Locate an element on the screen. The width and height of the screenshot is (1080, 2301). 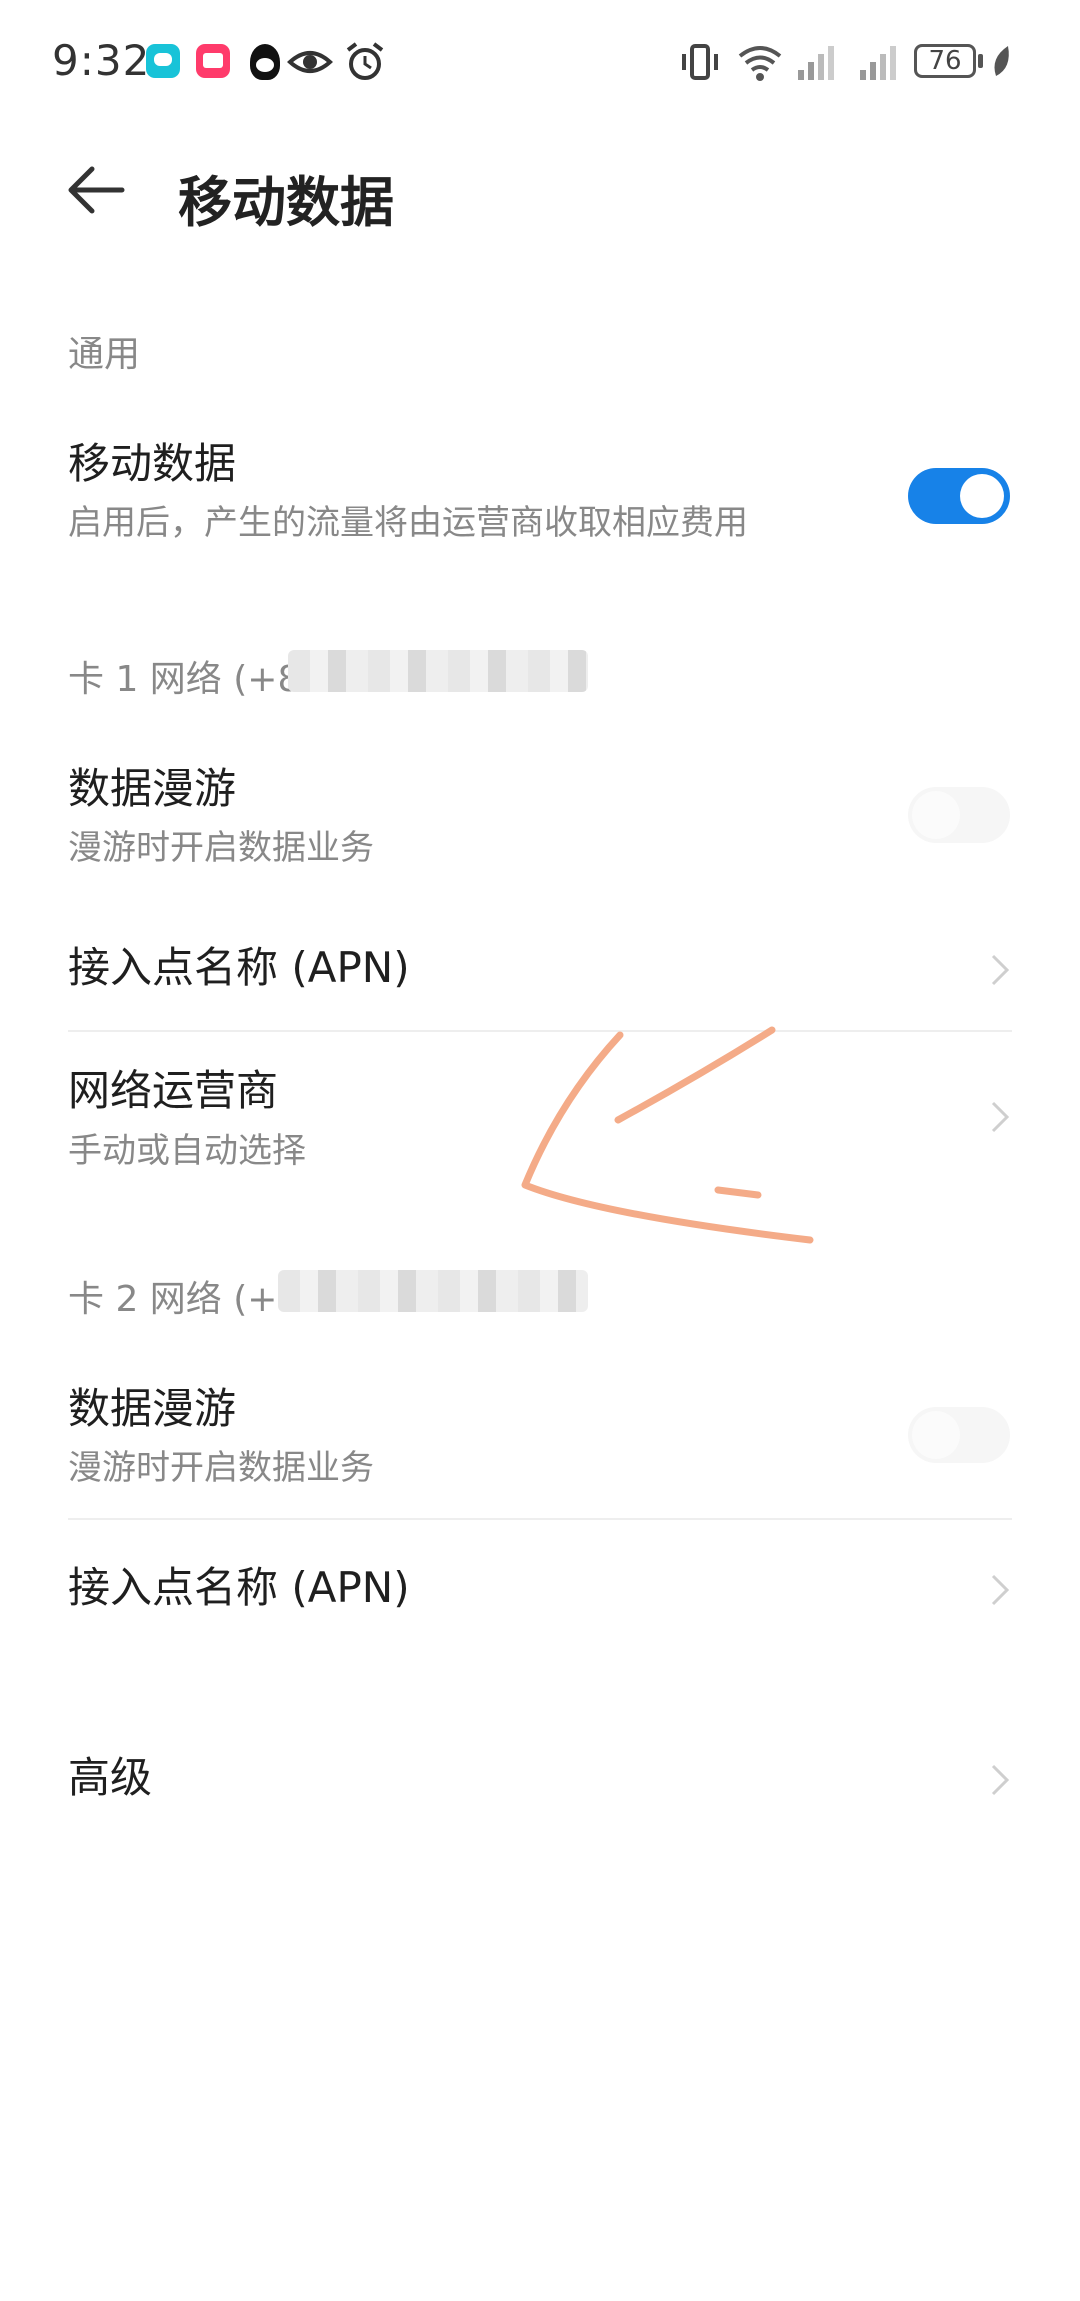
section-label-sim2: 卡 2 网络 (+8 is located at coordinates (184, 1299).